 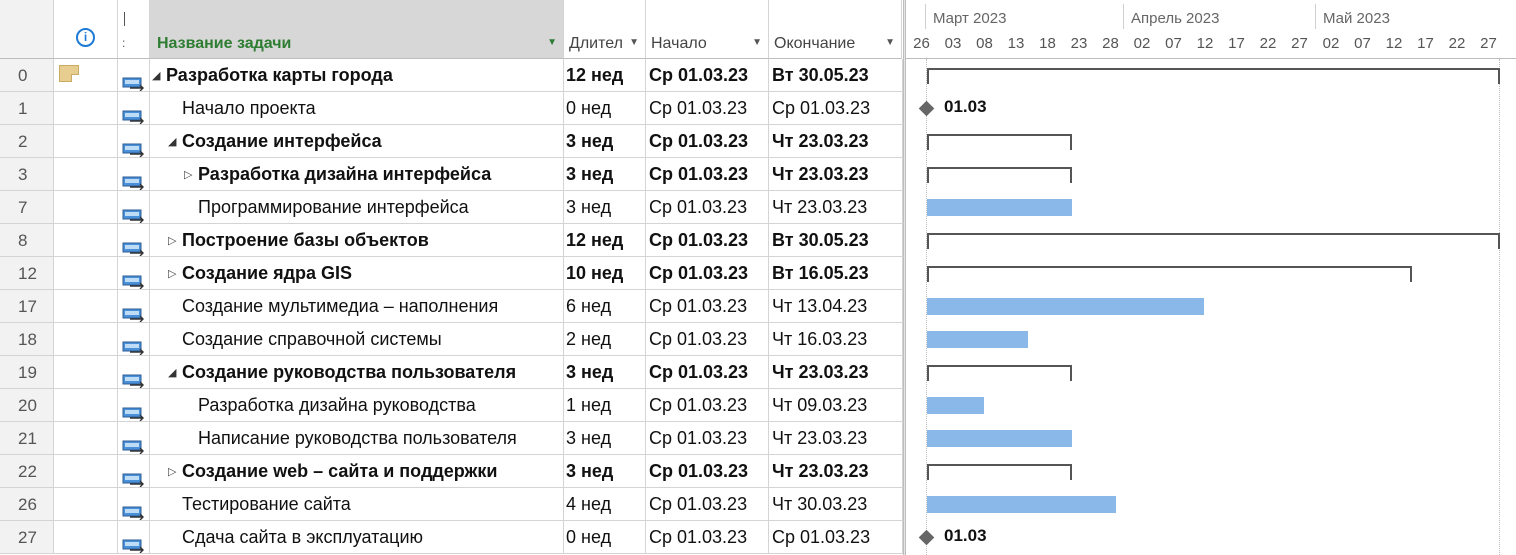 I want to click on row-id: 19, so click(x=27, y=372).